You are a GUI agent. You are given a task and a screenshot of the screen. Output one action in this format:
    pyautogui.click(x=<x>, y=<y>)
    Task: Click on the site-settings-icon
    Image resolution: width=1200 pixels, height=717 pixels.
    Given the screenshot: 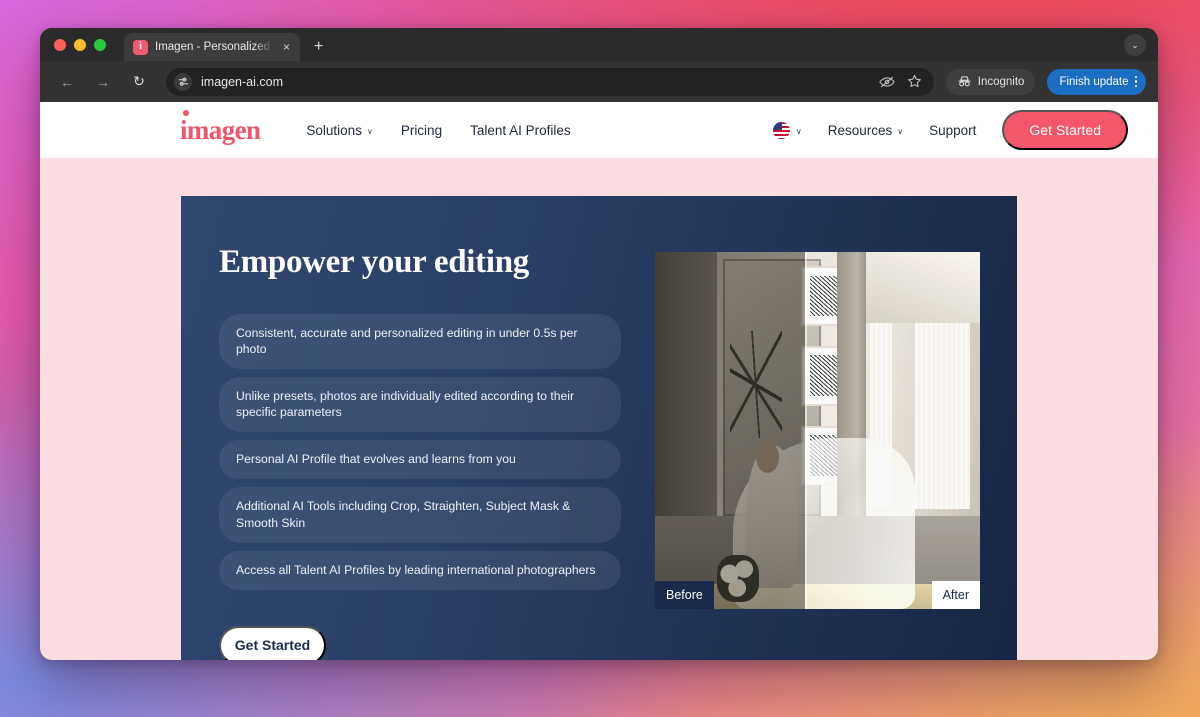 What is the action you would take?
    pyautogui.click(x=183, y=81)
    